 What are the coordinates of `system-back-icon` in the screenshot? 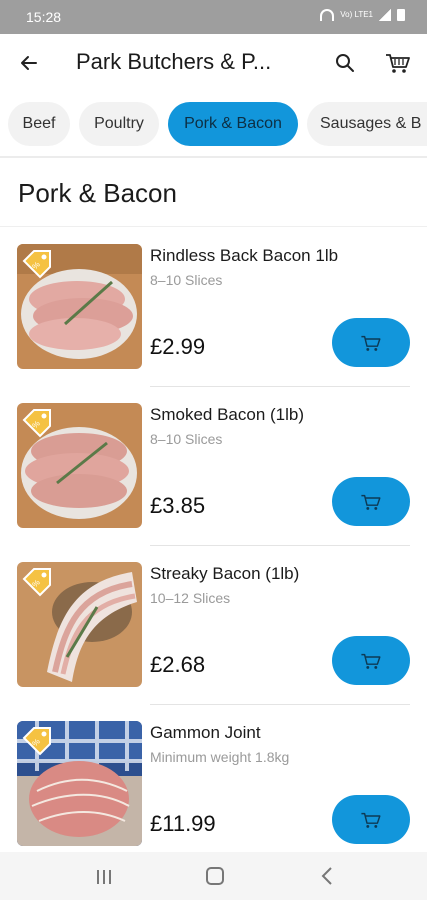 It's located at (327, 876).